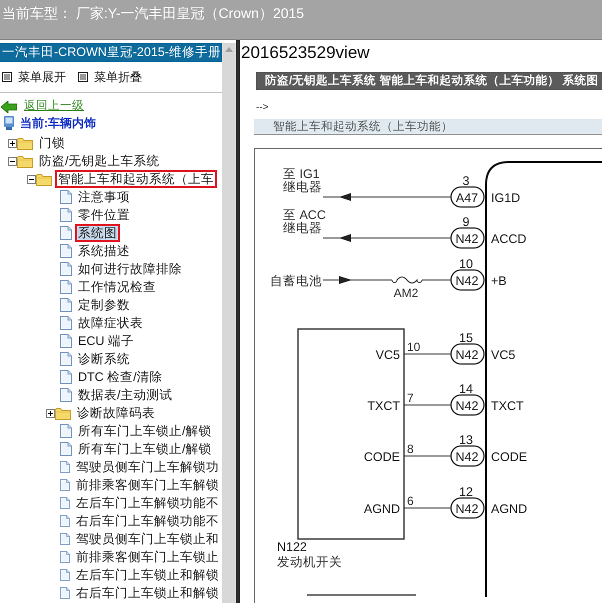 The height and width of the screenshot is (603, 602). What do you see at coordinates (301, 174) in the screenshot?
I see `source-label: 至 IG1` at bounding box center [301, 174].